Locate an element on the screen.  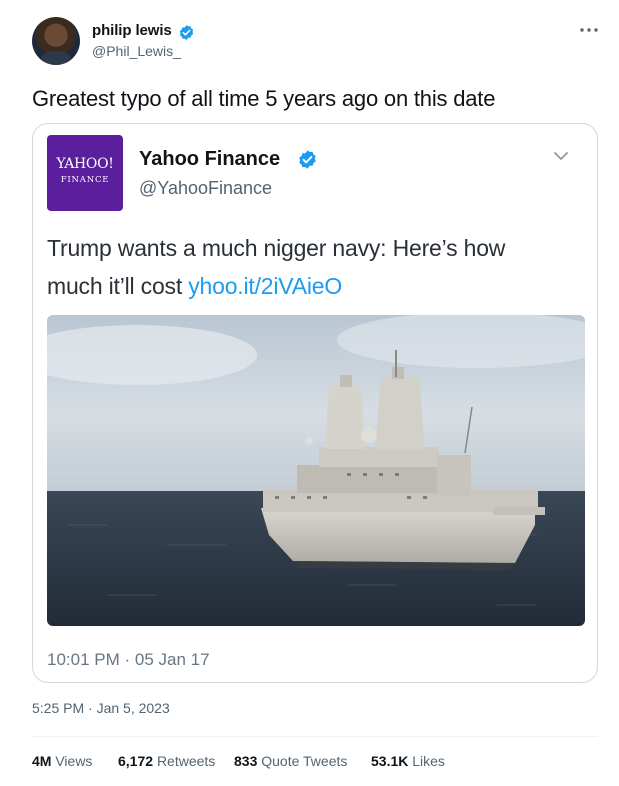
quoted-author-name: Yahoo Finance is located at coordinates (209, 159).